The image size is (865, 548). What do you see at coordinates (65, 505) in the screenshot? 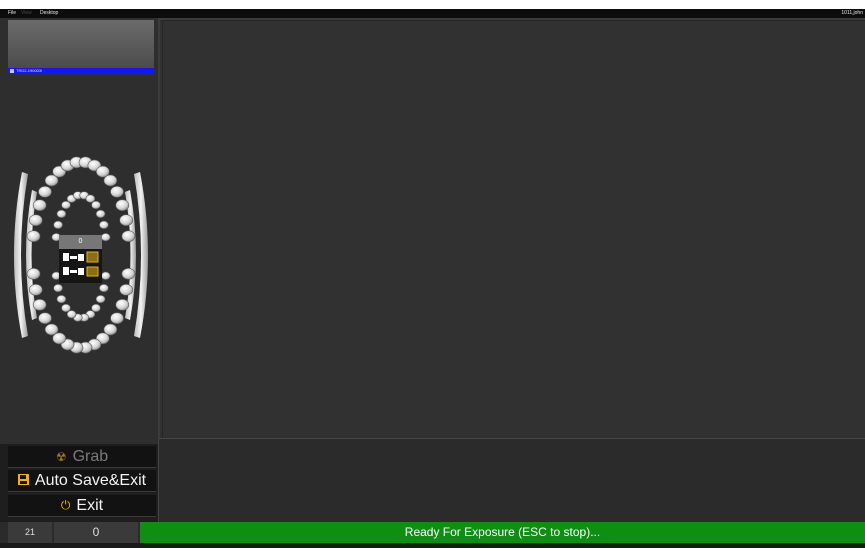
I see `power-icon: ⏻` at bounding box center [65, 505].